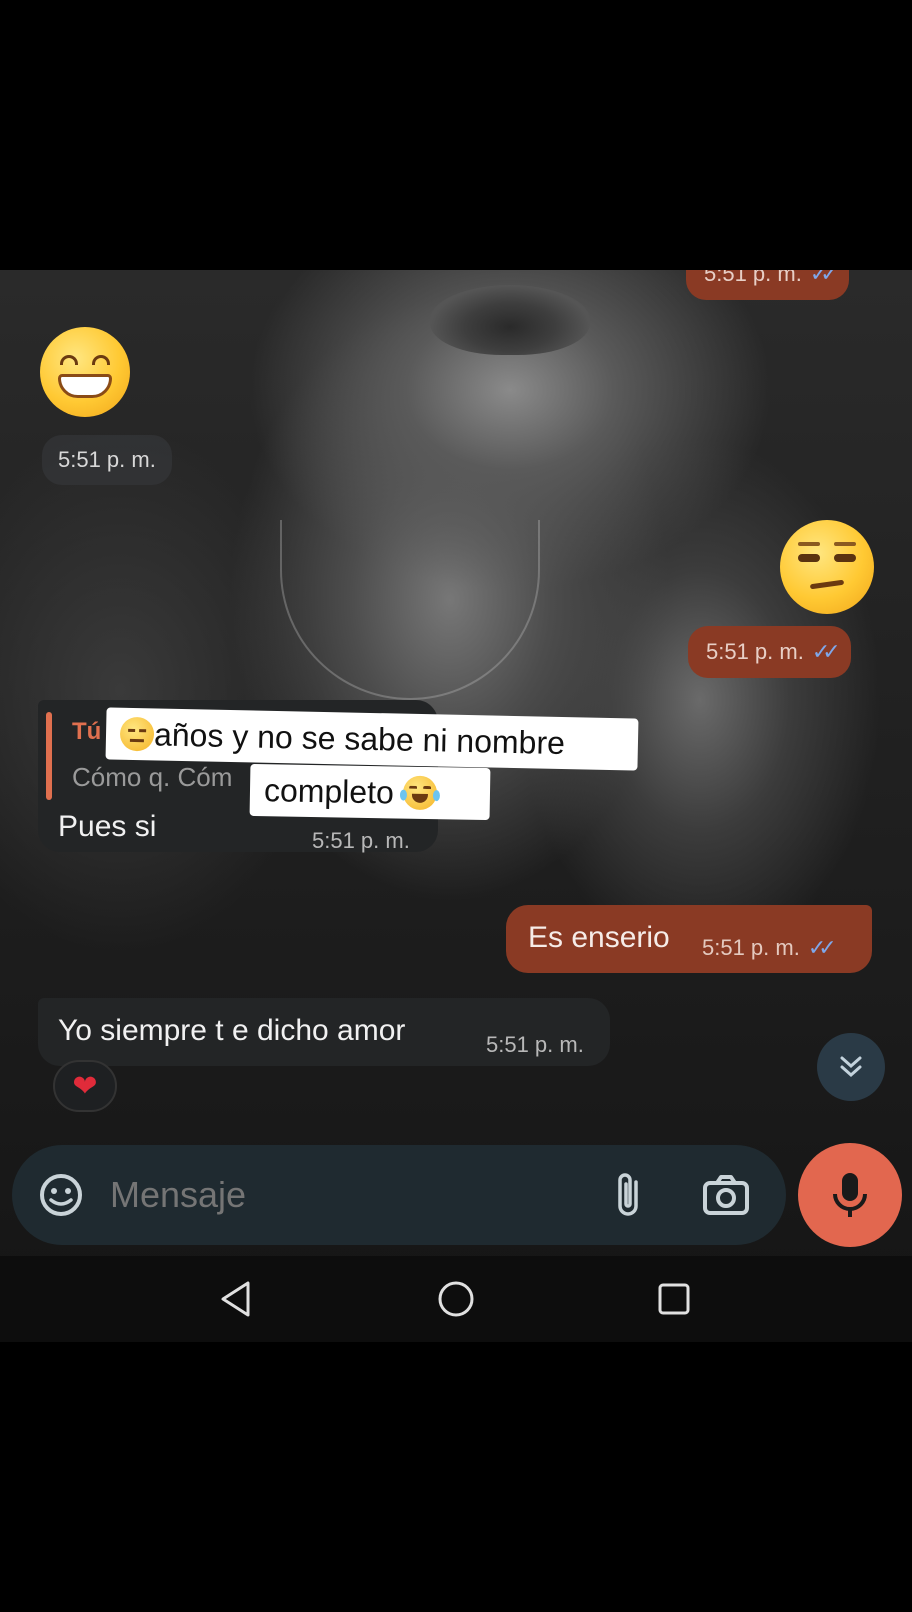 The height and width of the screenshot is (1612, 912). What do you see at coordinates (689, 939) in the screenshot?
I see `outgoing-message: Es enserio 5:51 p. m. ✓✓` at bounding box center [689, 939].